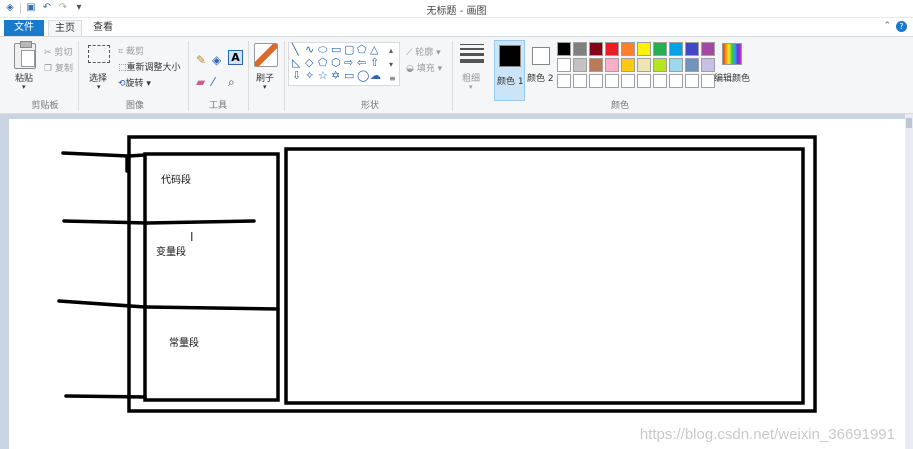  Describe the element at coordinates (887, 26) in the screenshot. I see `minimize-ribbon-icon: ⌃` at that location.